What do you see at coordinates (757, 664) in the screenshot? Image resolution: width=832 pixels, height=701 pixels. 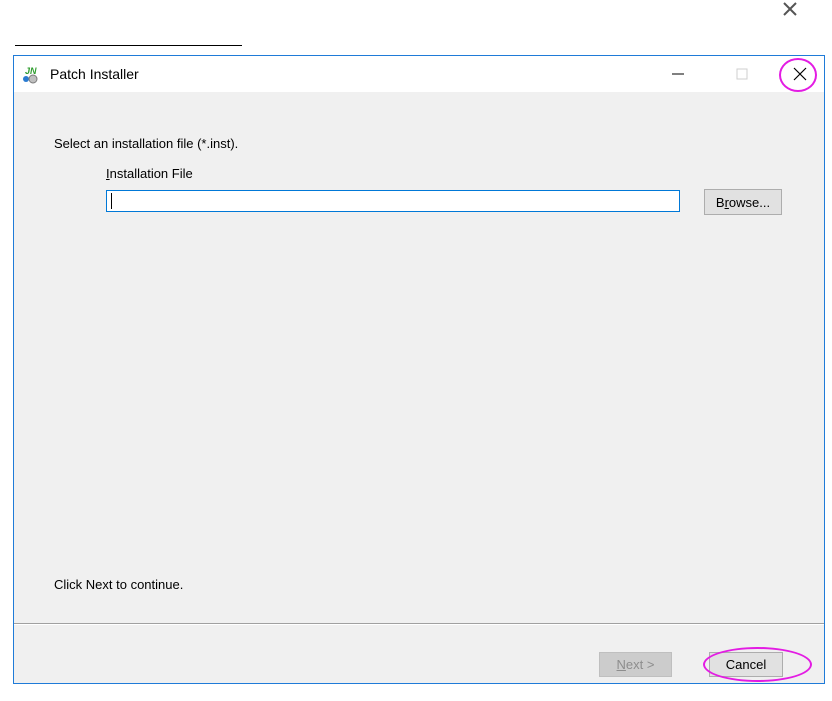 I see `highlight-ring-cancel` at bounding box center [757, 664].